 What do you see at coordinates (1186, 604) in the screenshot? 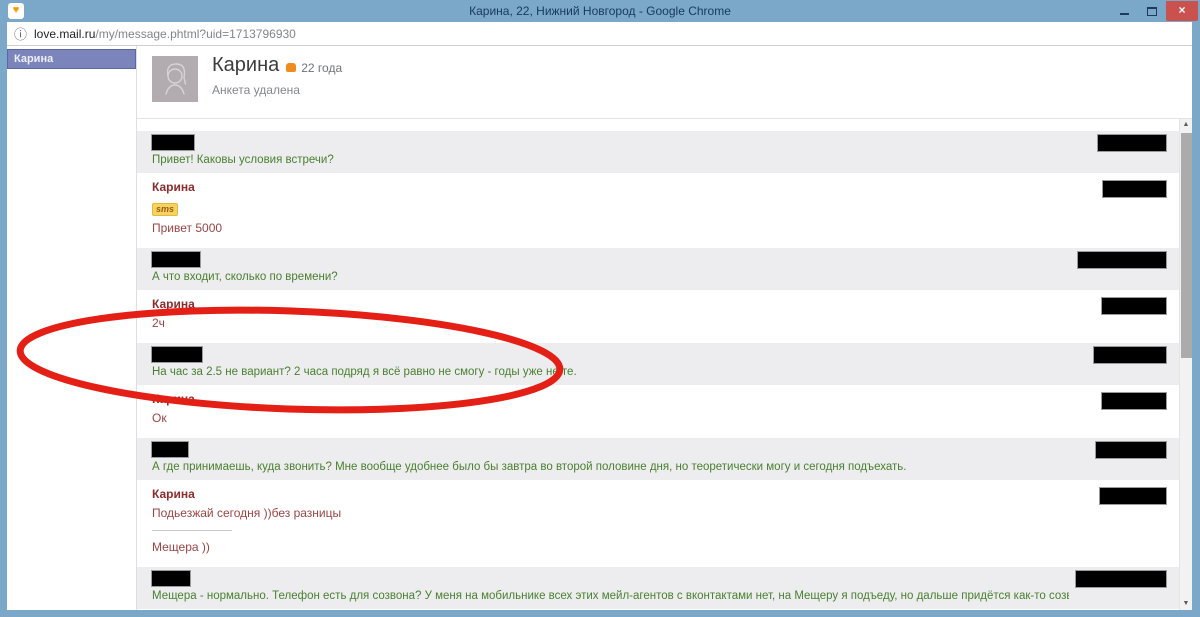
I see `scroll-down-icon: ▼` at bounding box center [1186, 604].